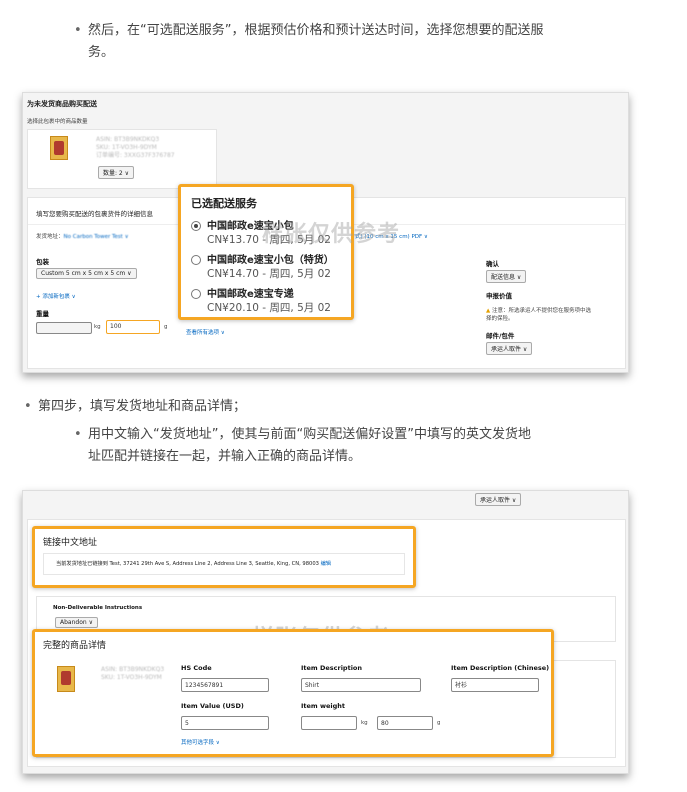  What do you see at coordinates (331, 234) in the screenshot?
I see `watermark: 样张仅供参考` at bounding box center [331, 234].